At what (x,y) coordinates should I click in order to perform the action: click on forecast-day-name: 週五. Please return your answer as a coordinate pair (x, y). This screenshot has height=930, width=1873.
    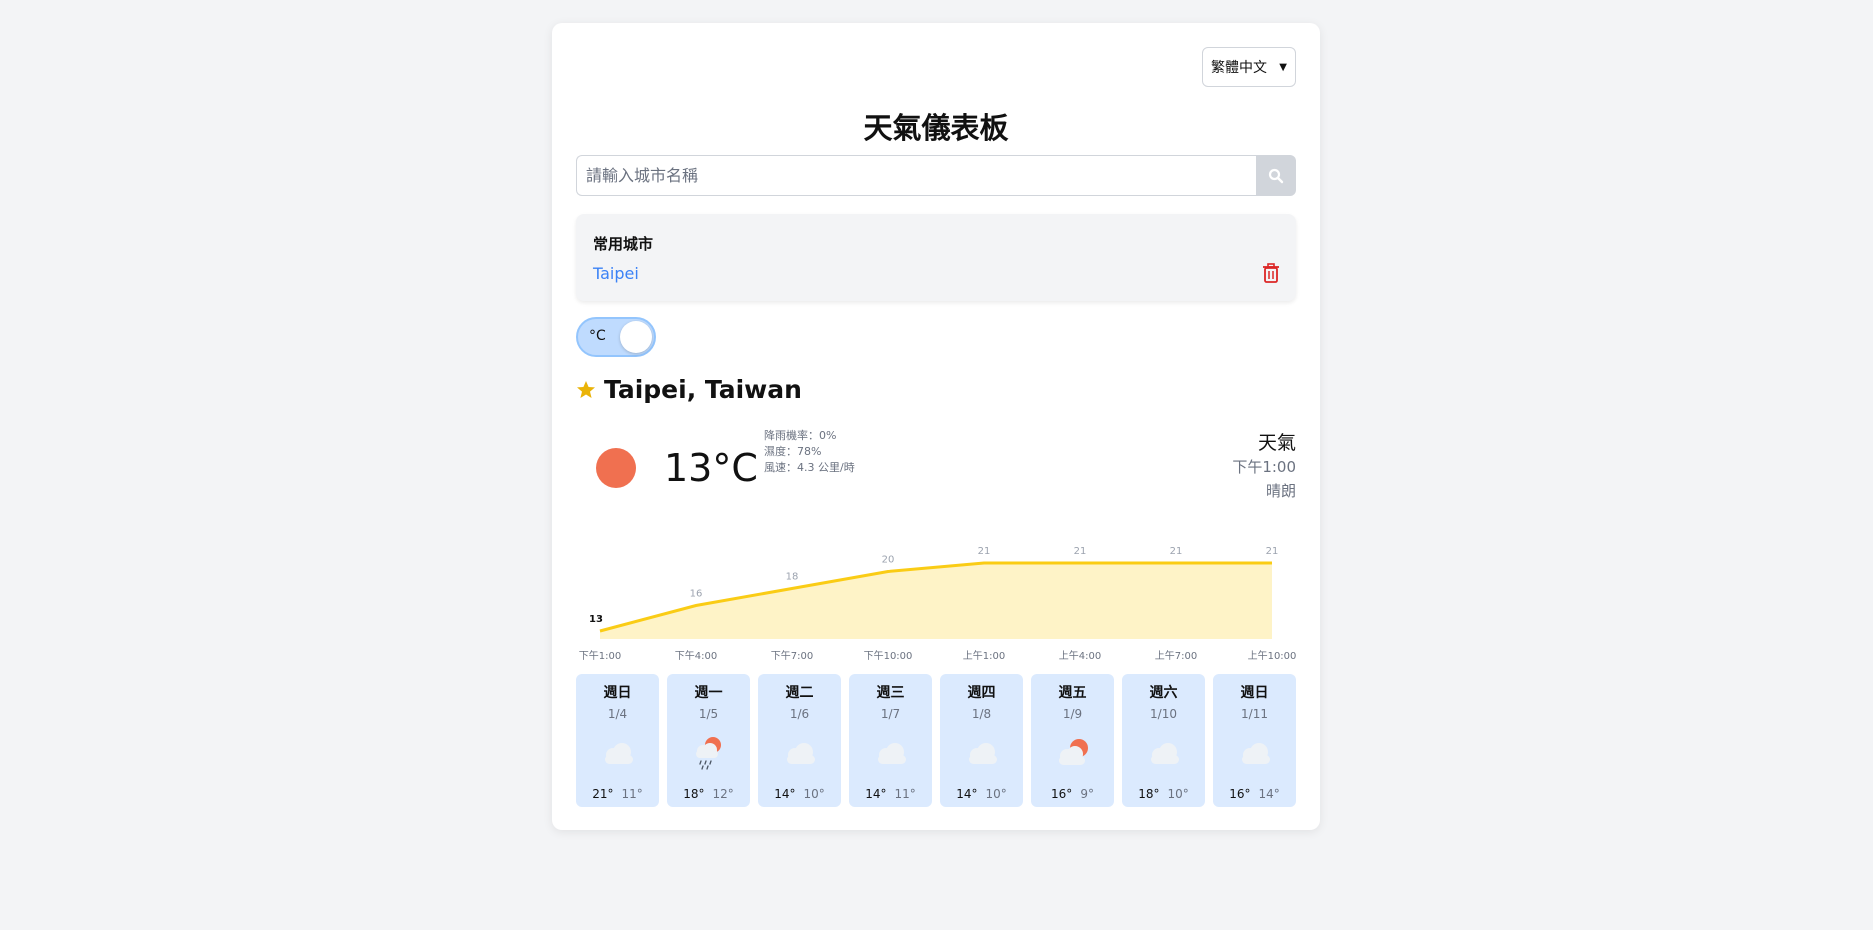
    Looking at the image, I should click on (1072, 693).